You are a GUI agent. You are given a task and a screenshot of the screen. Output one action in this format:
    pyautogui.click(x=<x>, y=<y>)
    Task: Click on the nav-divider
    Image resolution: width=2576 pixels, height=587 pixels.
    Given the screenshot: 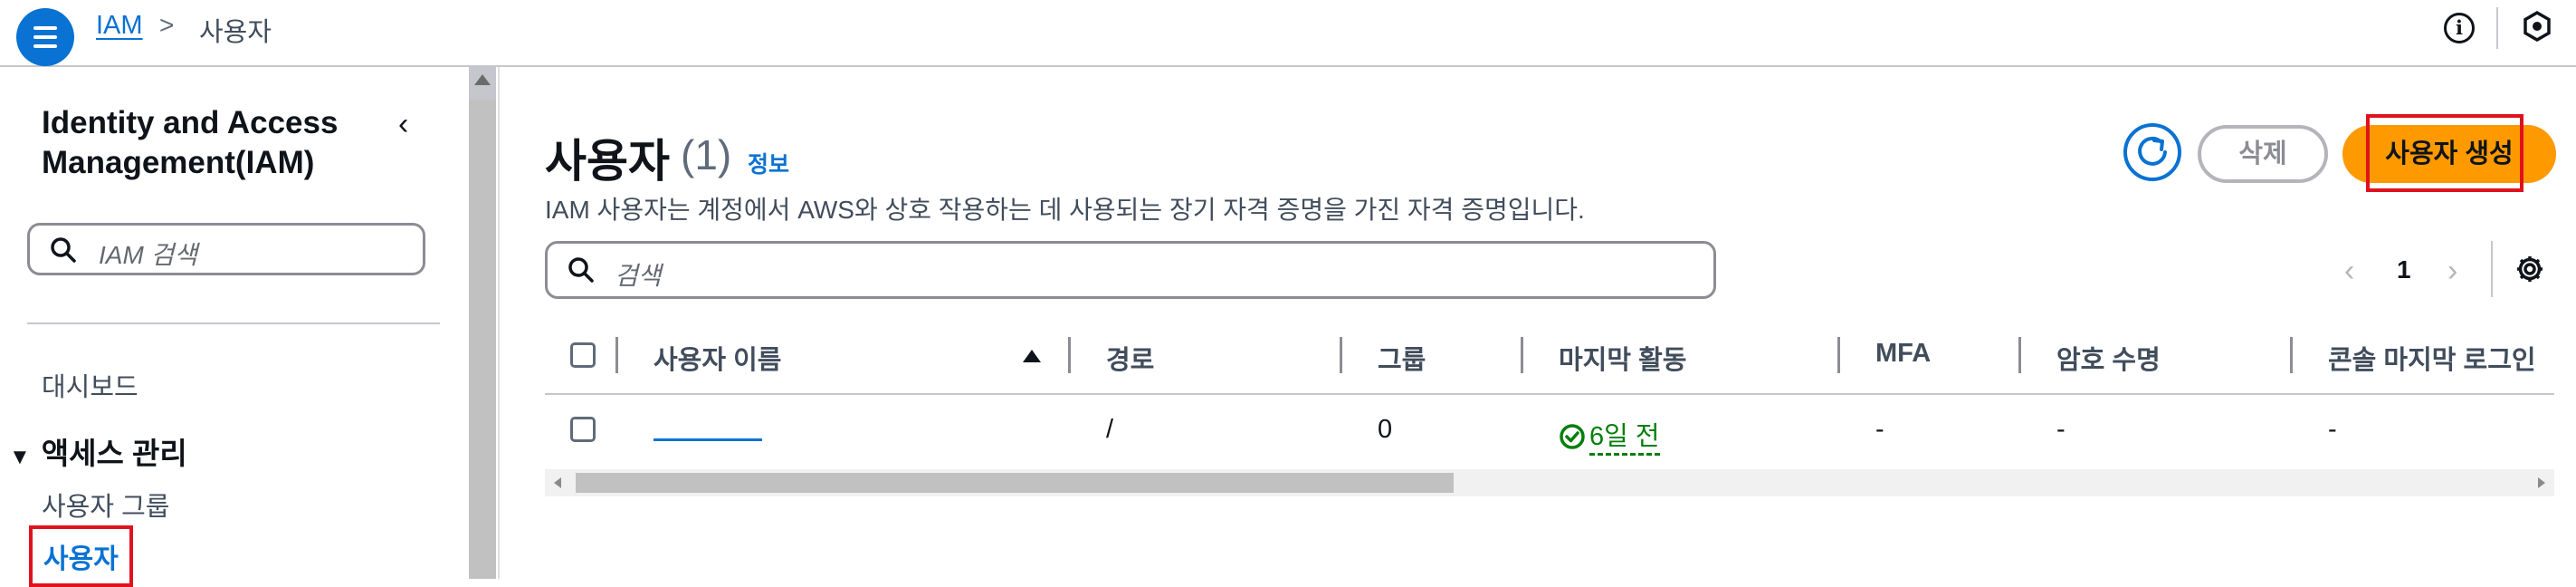 What is the action you would take?
    pyautogui.click(x=233, y=323)
    